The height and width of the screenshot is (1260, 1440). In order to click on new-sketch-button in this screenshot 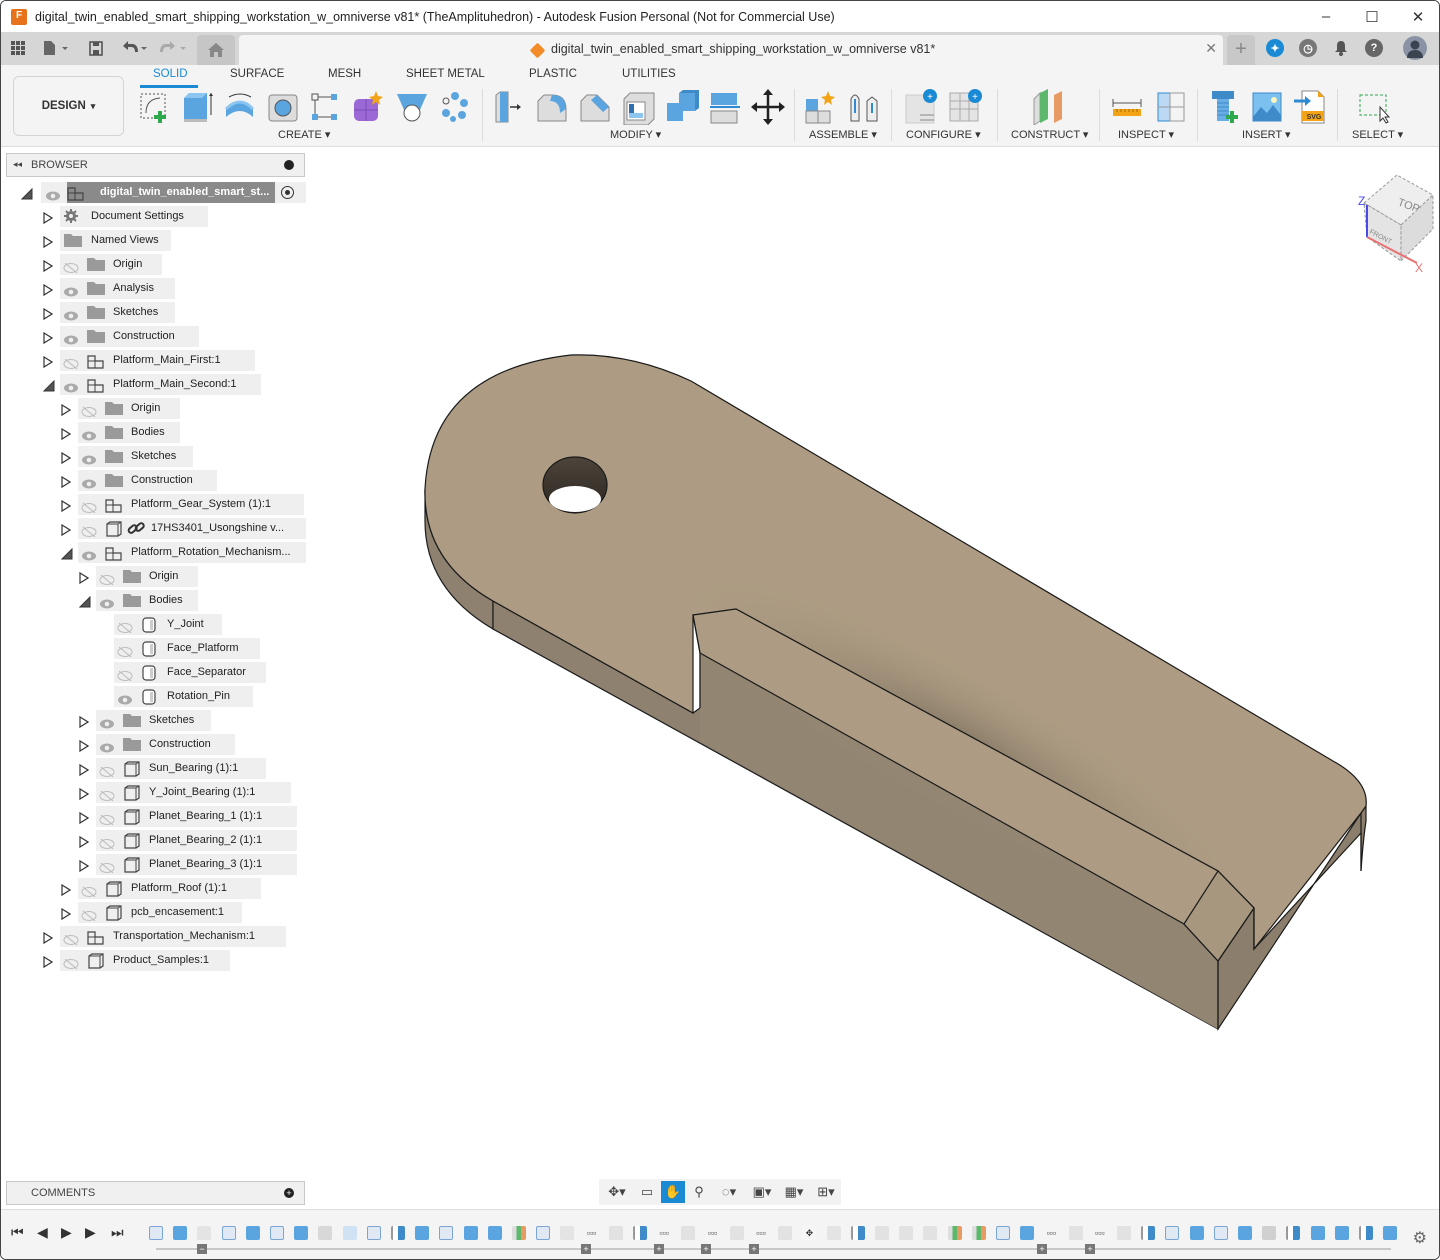, I will do `click(155, 107)`.